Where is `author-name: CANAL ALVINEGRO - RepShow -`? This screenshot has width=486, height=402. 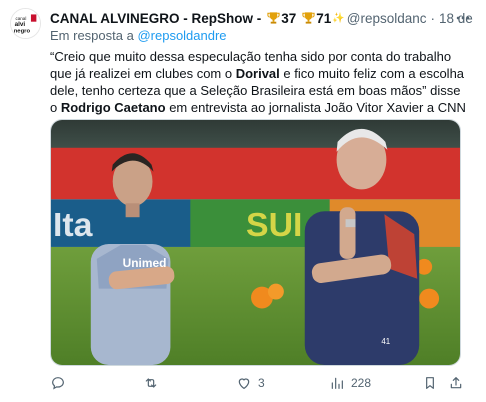
author-name: CANAL ALVINEGRO - RepShow - is located at coordinates (155, 18).